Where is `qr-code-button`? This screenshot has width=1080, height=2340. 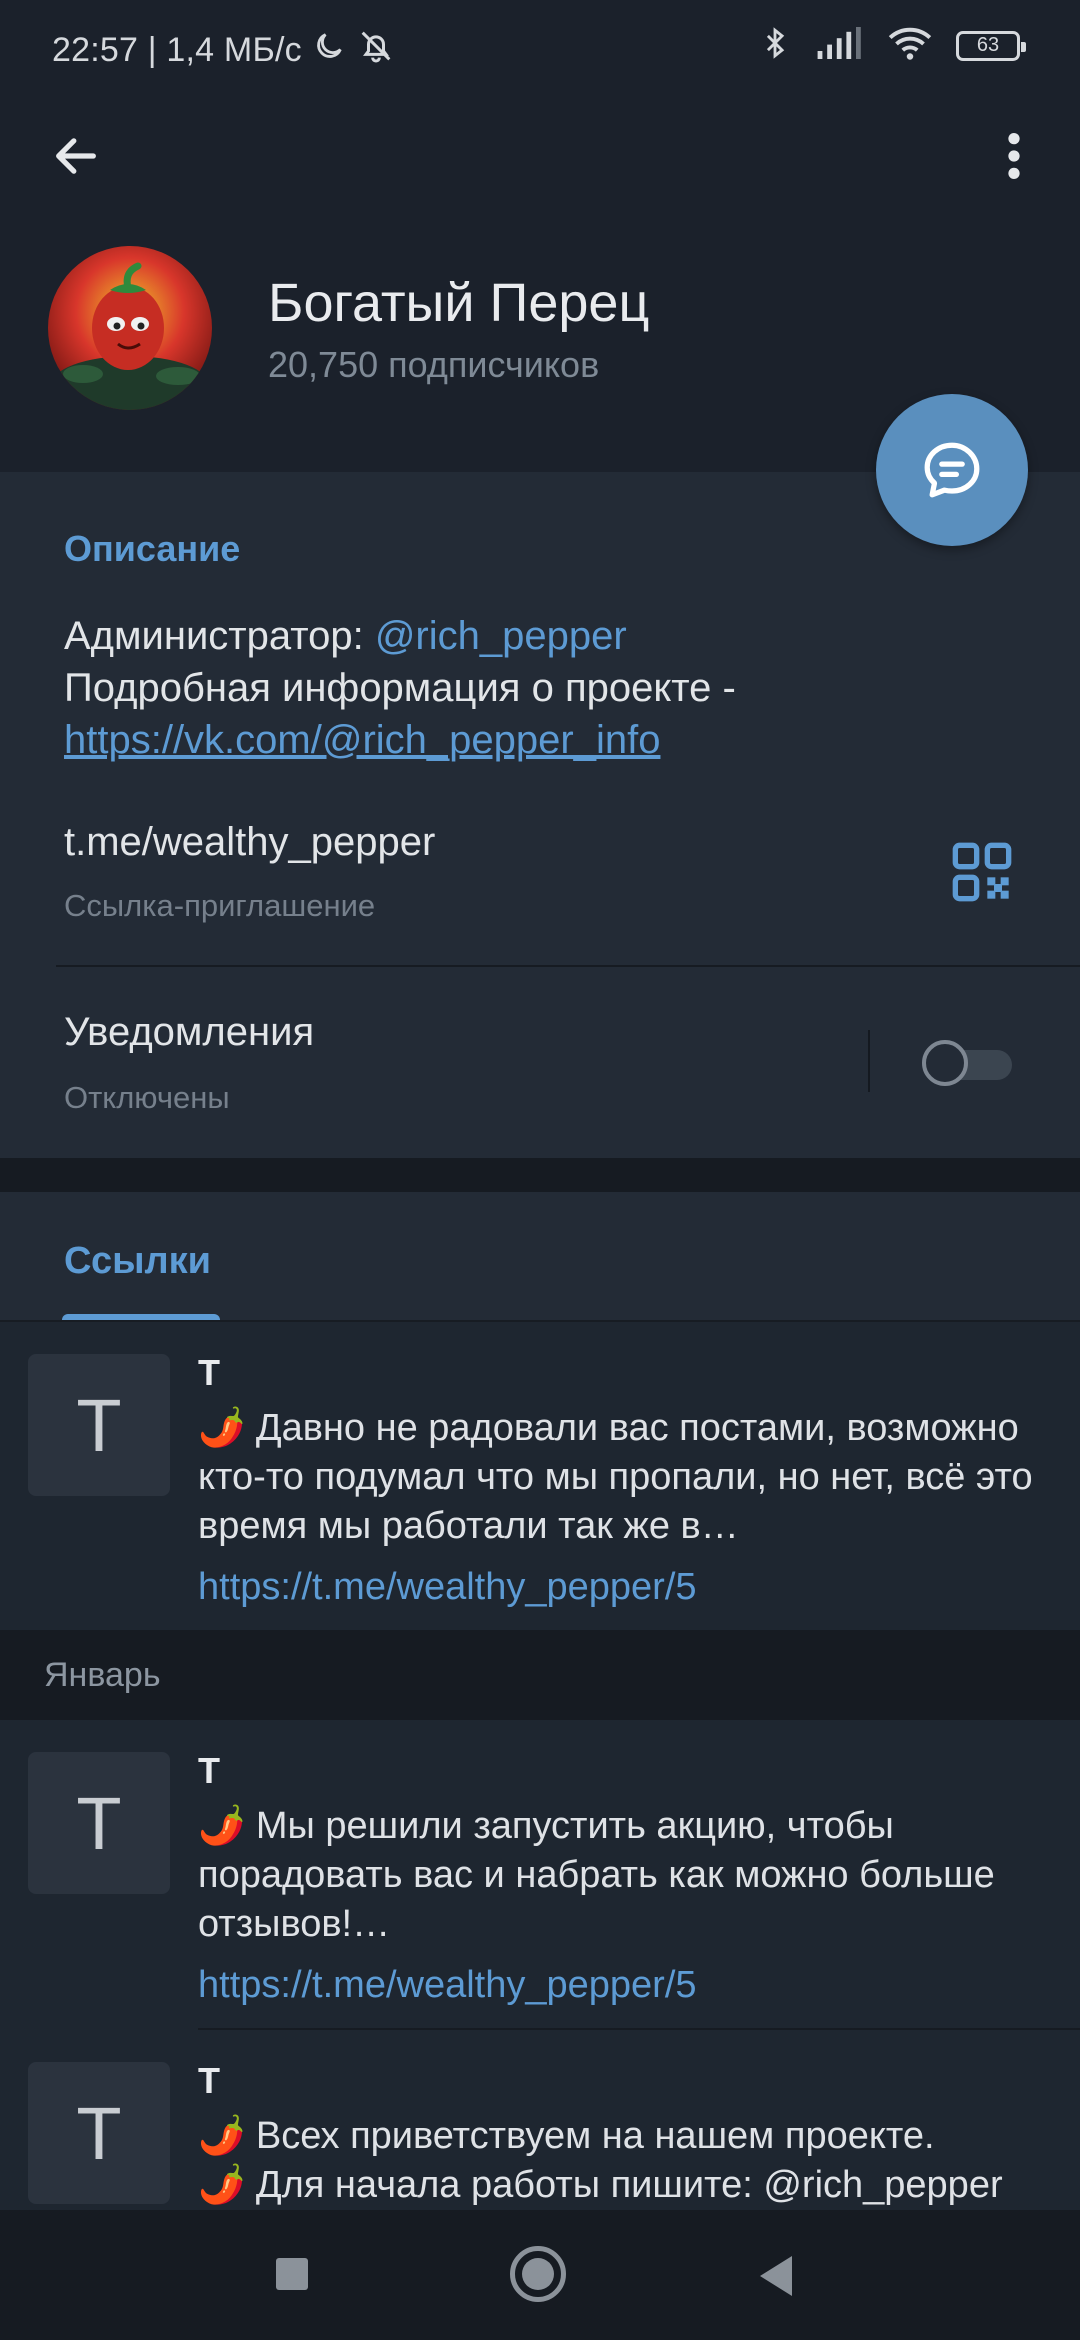 qr-code-button is located at coordinates (982, 872).